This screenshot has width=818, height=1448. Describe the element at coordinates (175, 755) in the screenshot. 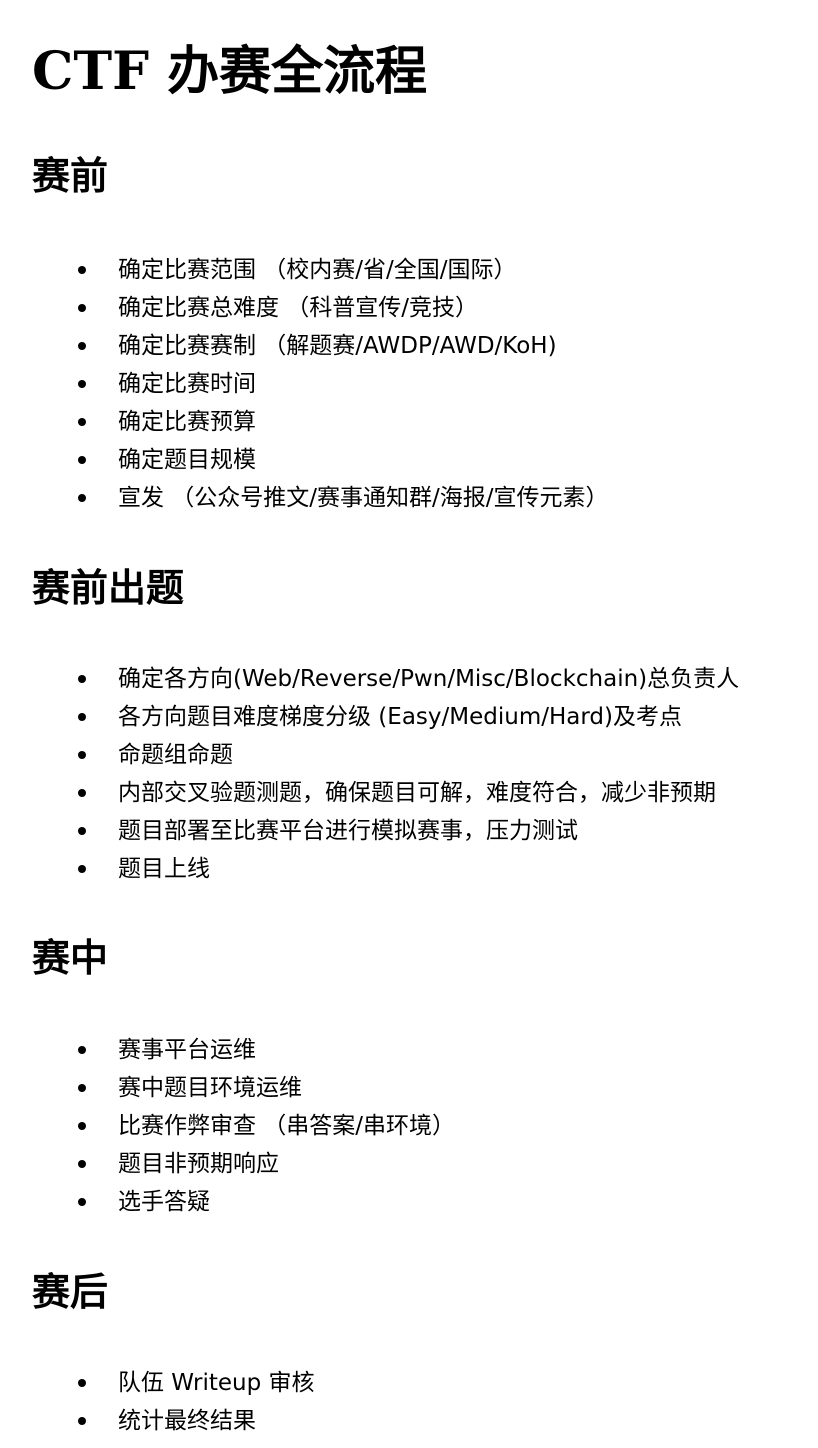

I see `list-item-text: 命题组命题` at that location.